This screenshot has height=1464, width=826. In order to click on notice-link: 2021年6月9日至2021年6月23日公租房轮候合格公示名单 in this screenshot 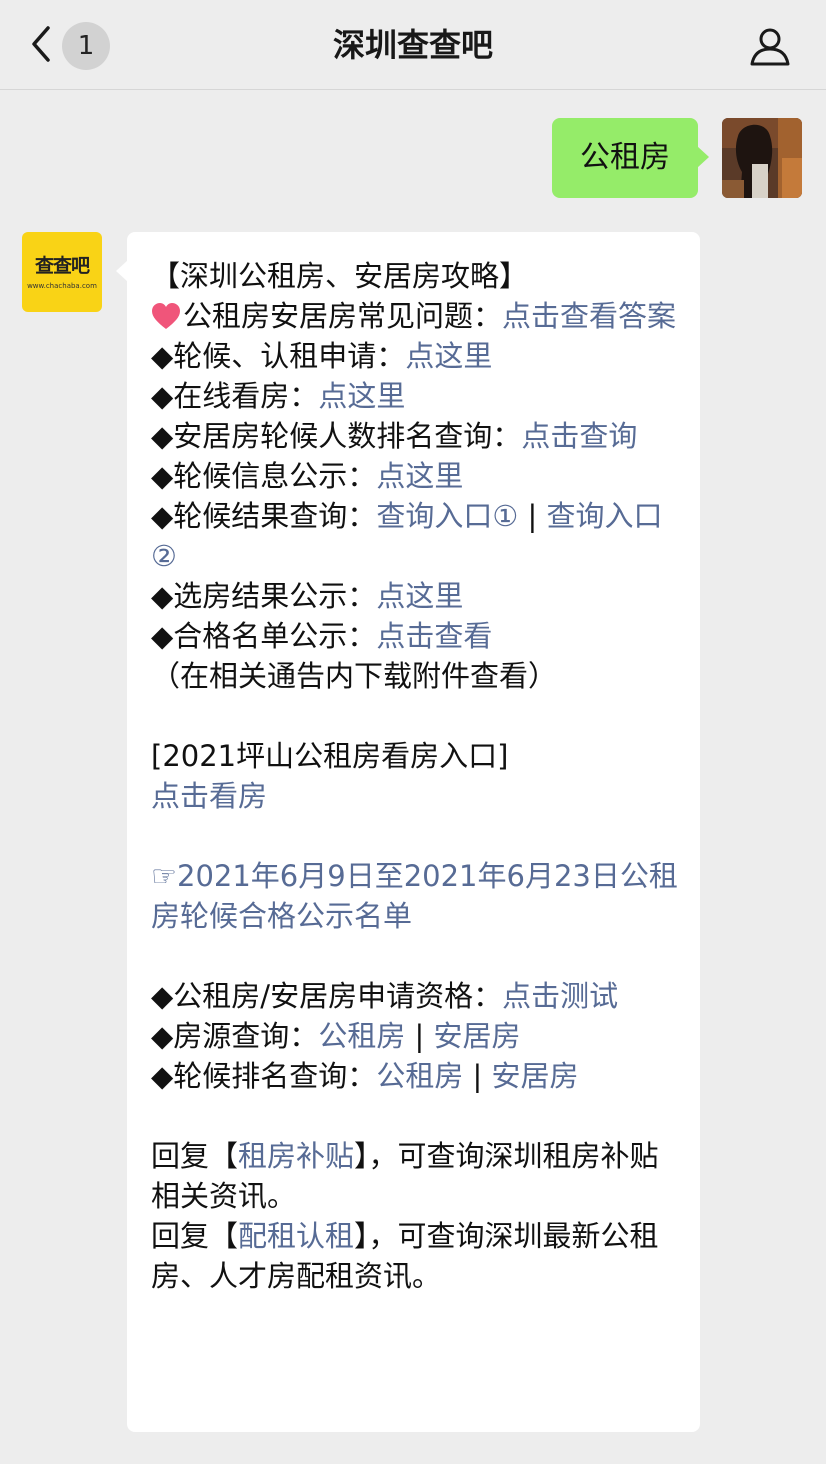, I will do `click(414, 896)`.